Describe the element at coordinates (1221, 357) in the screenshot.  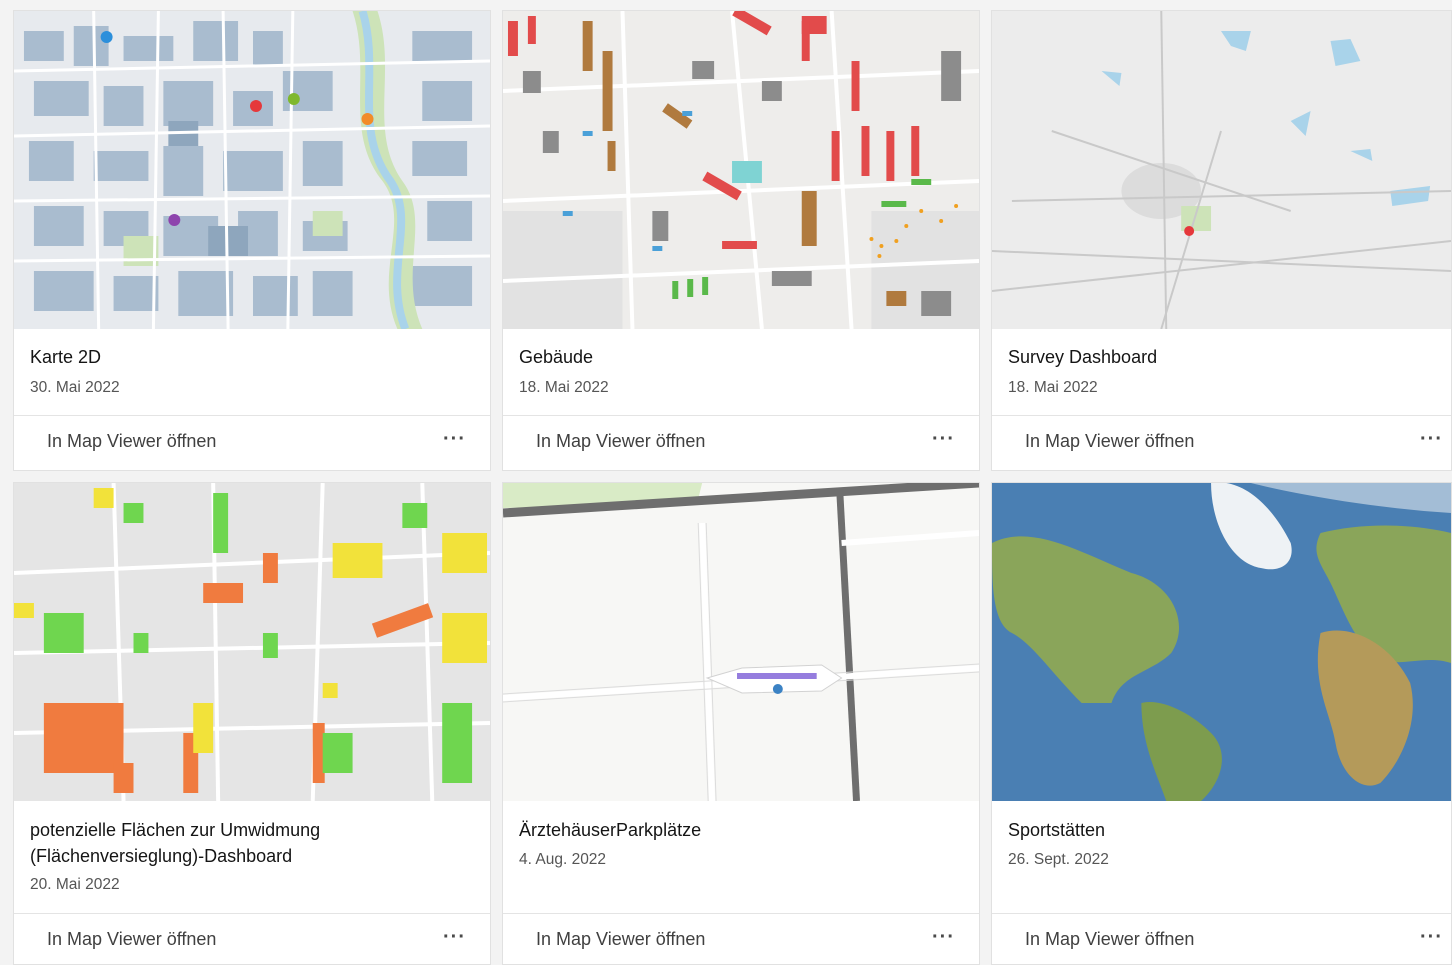
I see `card-title: Survey Dashboard` at that location.